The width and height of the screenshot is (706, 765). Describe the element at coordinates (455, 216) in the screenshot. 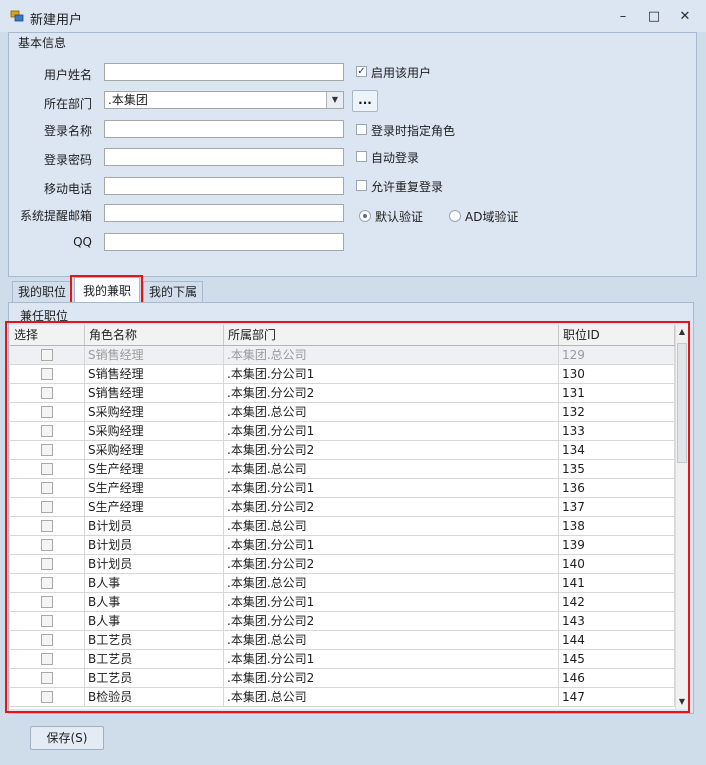

I see `ad-auth-radio` at that location.